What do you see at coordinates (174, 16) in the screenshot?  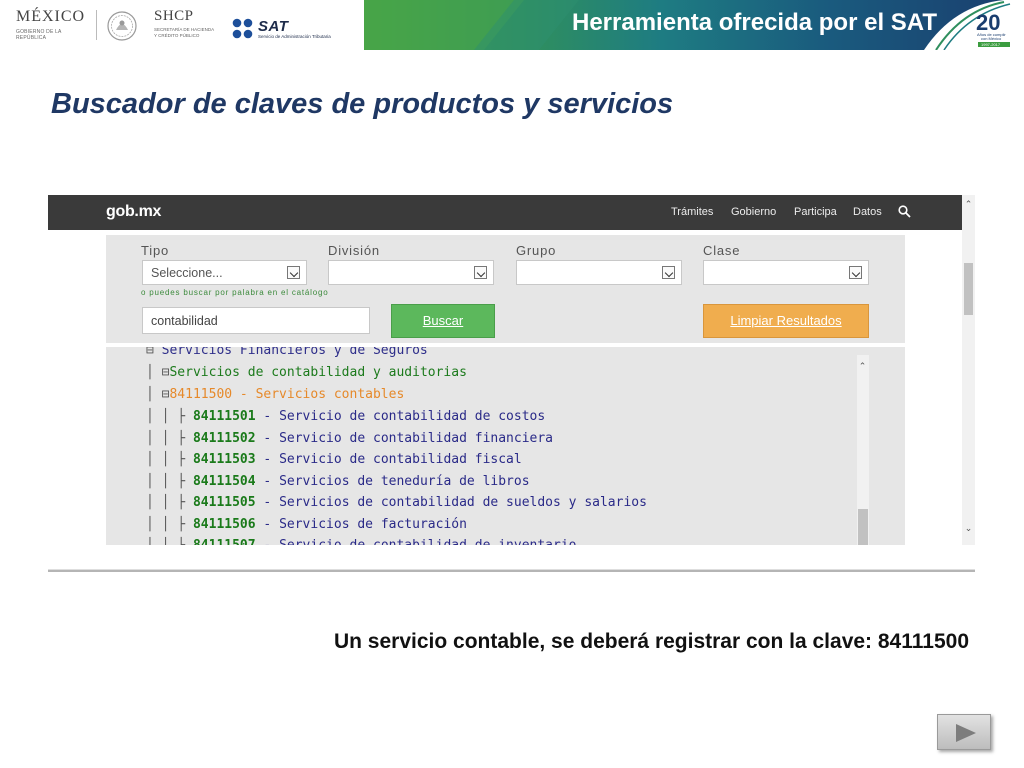 I see `shcp-logo-text: SHCP` at bounding box center [174, 16].